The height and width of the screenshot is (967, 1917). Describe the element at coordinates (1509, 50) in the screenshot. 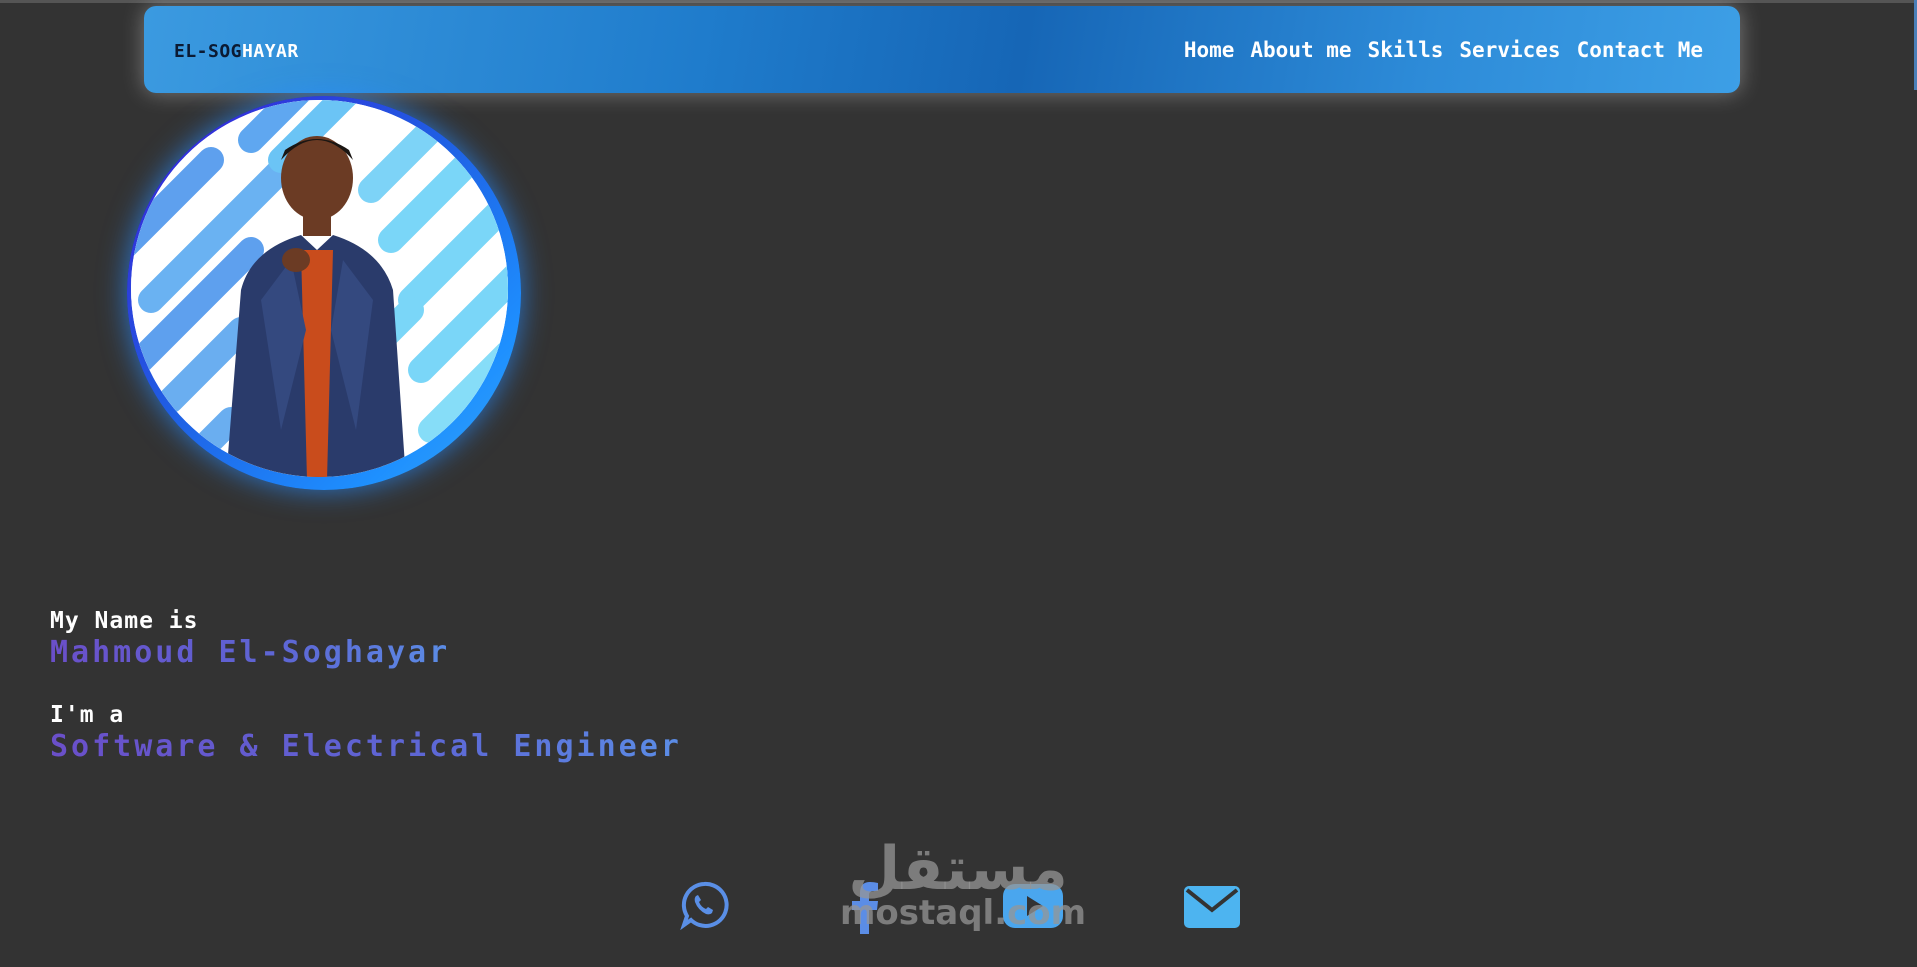

I see `nav-services: Services` at that location.